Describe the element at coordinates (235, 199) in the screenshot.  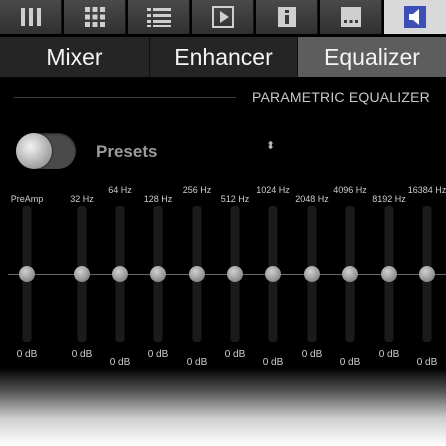
I see `band-label: 512 Hz` at that location.